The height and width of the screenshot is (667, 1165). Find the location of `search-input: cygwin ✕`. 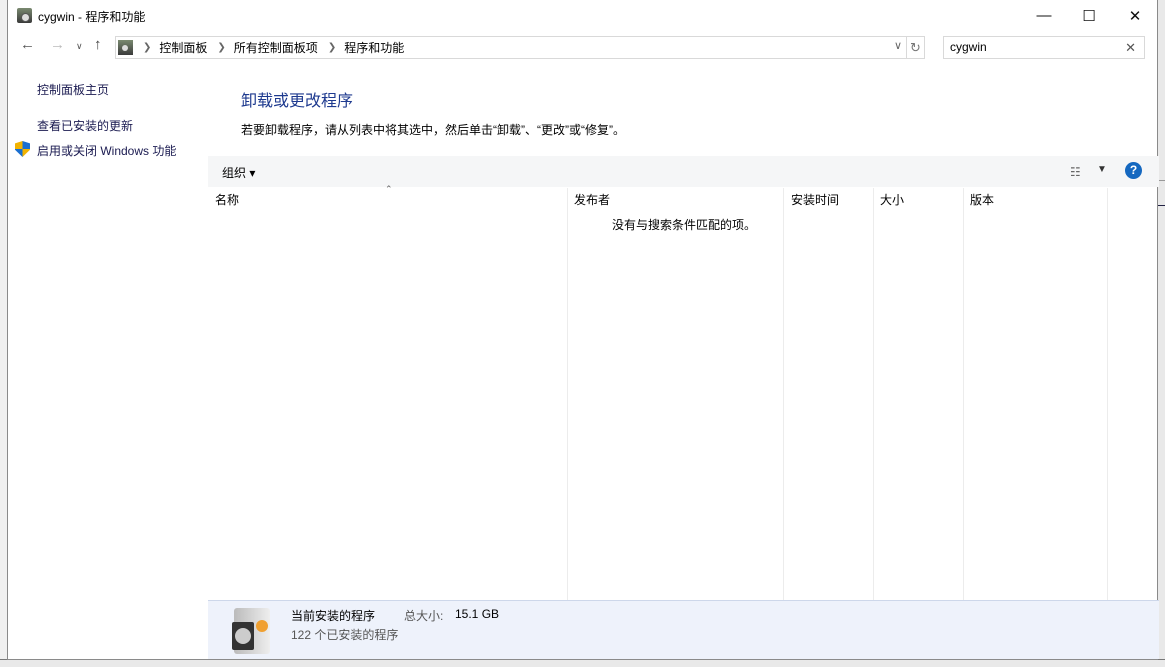

search-input: cygwin ✕ is located at coordinates (1044, 47).